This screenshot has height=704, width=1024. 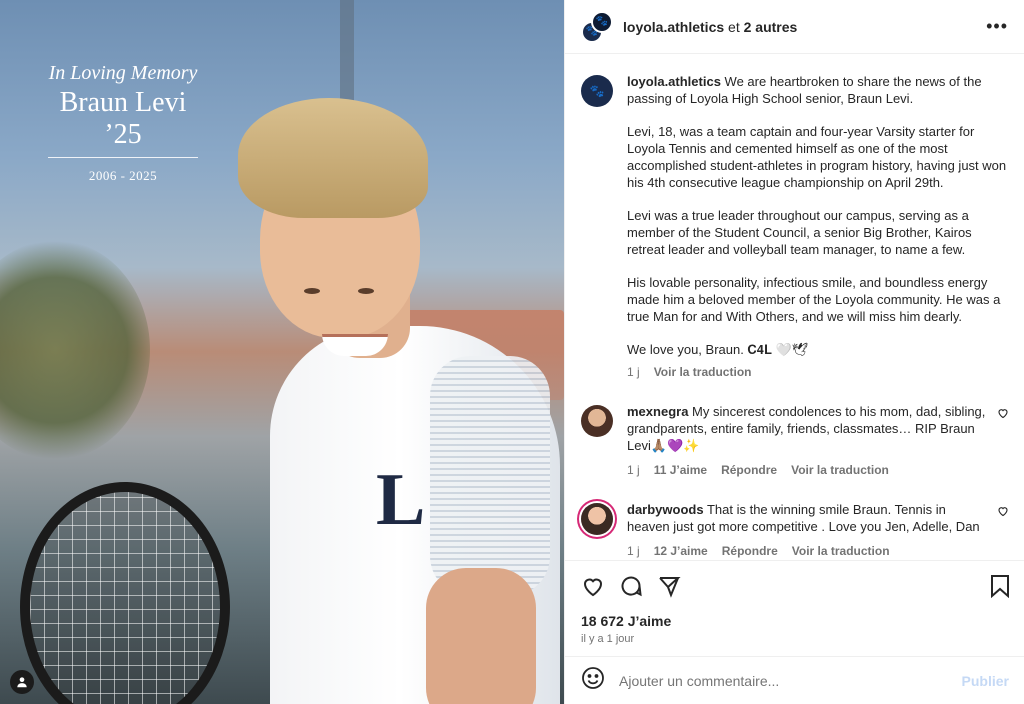 What do you see at coordinates (790, 680) in the screenshot?
I see `comment-input` at bounding box center [790, 680].